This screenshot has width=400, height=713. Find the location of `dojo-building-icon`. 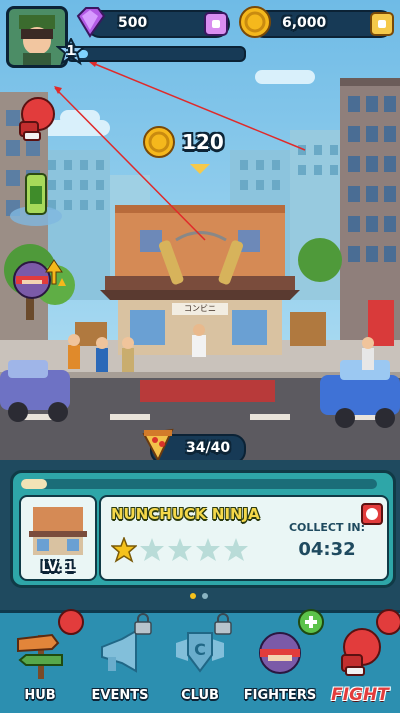

dojo-building-icon is located at coordinates (58, 531).